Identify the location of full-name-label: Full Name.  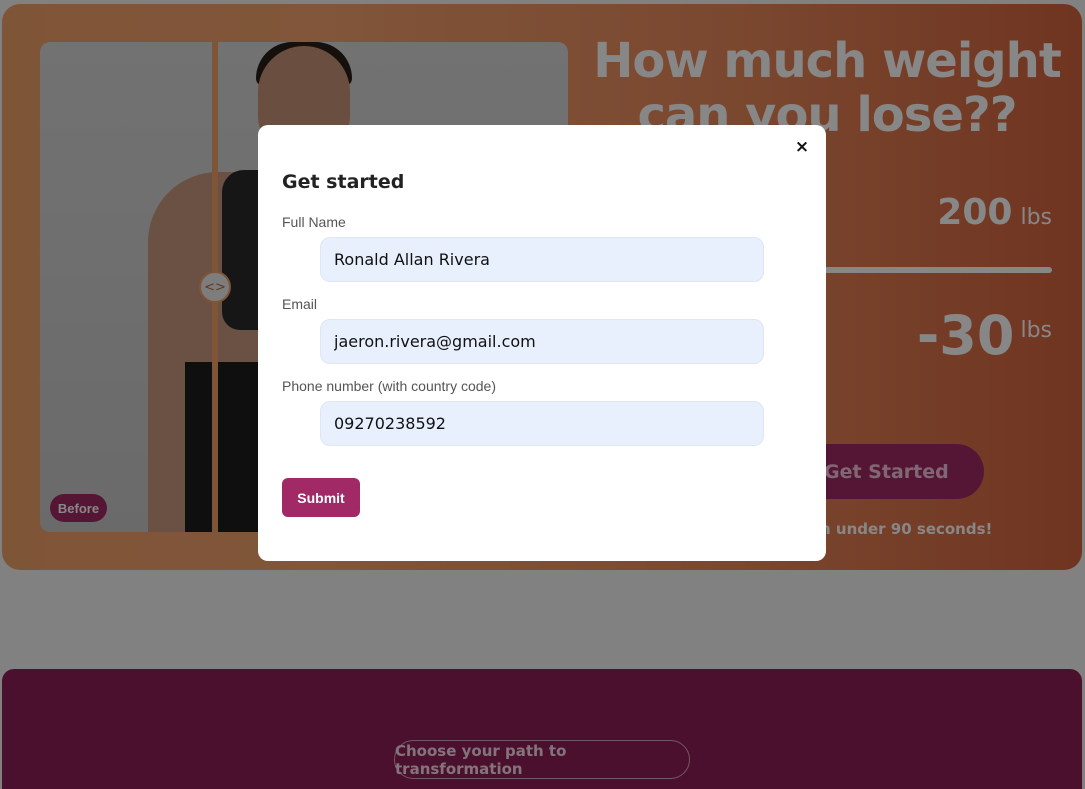
(314, 222).